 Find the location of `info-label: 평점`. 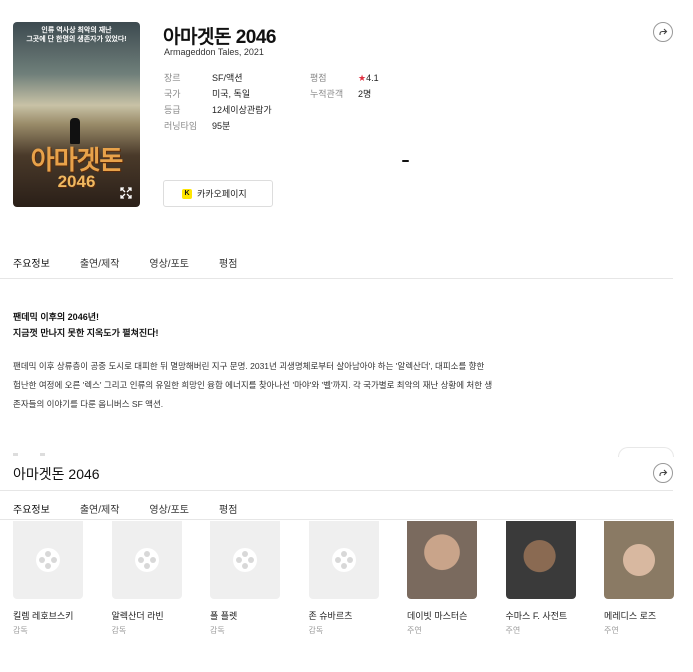

info-label: 평점 is located at coordinates (318, 78).